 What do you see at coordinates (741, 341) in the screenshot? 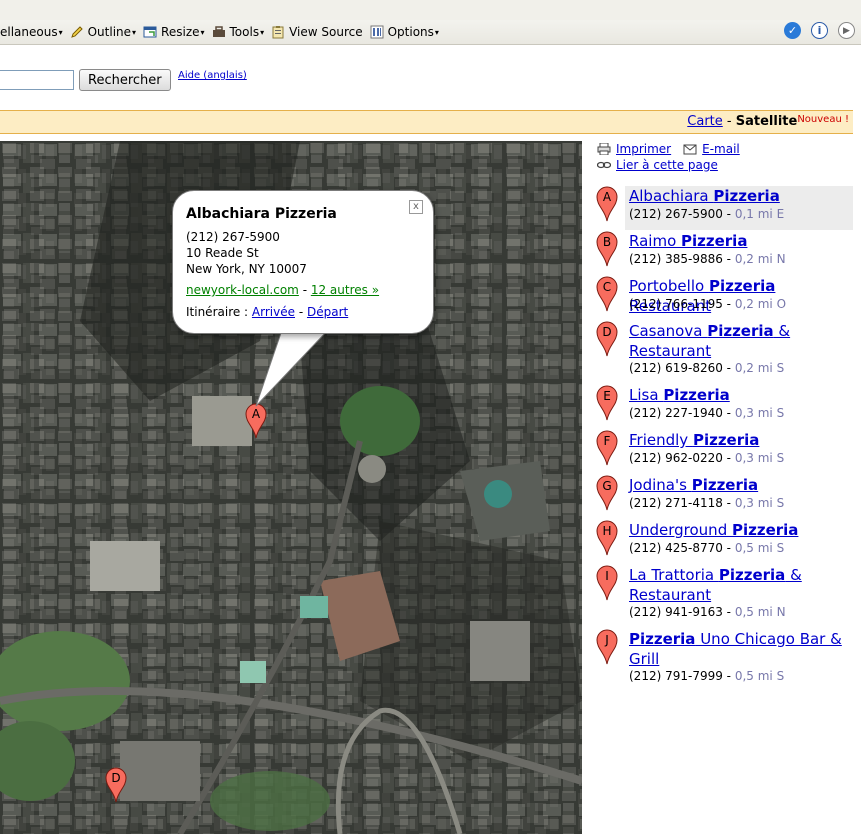
I see `result-name-link: Casanova Pizzeria & Restaurant` at bounding box center [741, 341].